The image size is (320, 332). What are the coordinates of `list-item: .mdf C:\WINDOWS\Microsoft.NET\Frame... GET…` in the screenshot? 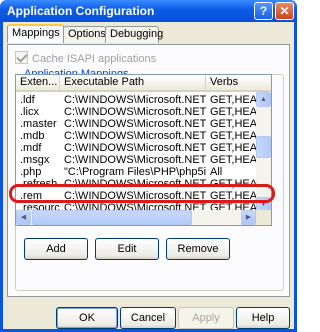 It's located at (136, 148).